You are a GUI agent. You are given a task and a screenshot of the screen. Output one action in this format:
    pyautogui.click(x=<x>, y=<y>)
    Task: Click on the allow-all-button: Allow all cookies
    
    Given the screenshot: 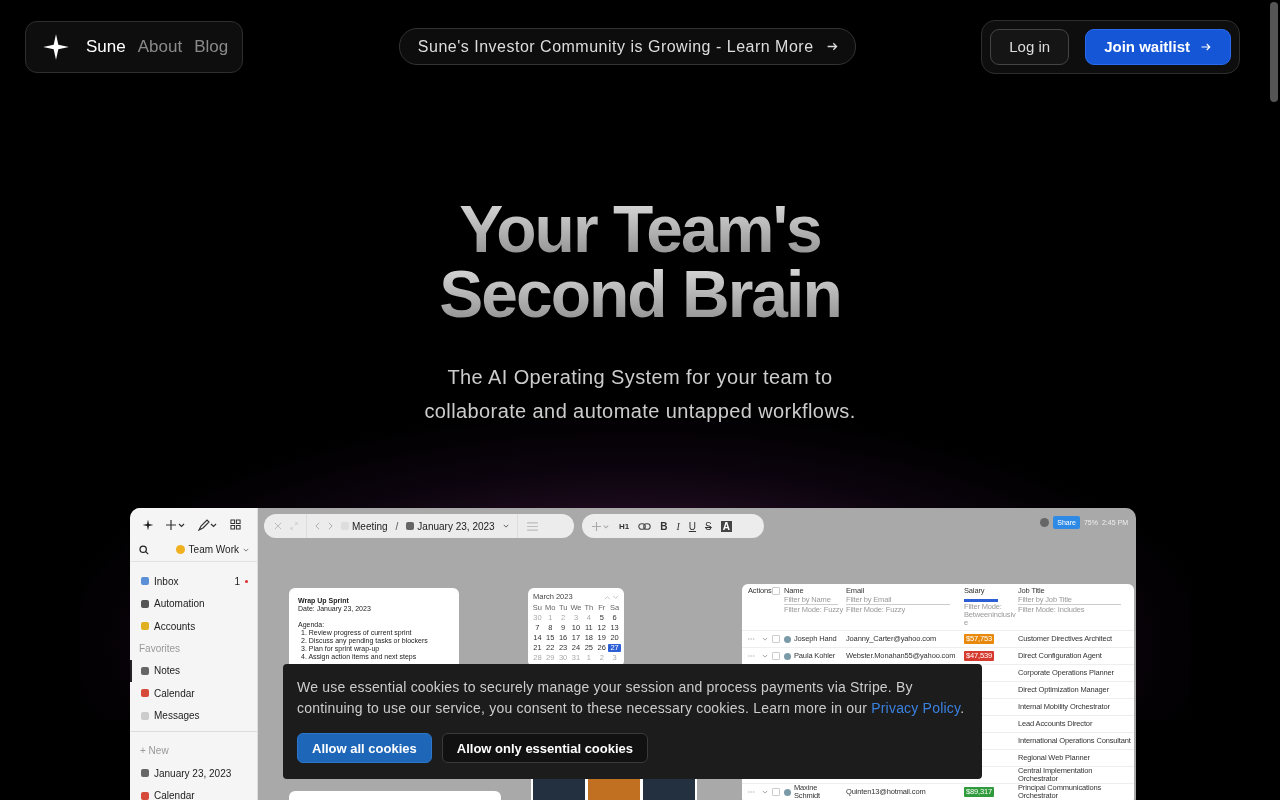 What is the action you would take?
    pyautogui.click(x=364, y=748)
    